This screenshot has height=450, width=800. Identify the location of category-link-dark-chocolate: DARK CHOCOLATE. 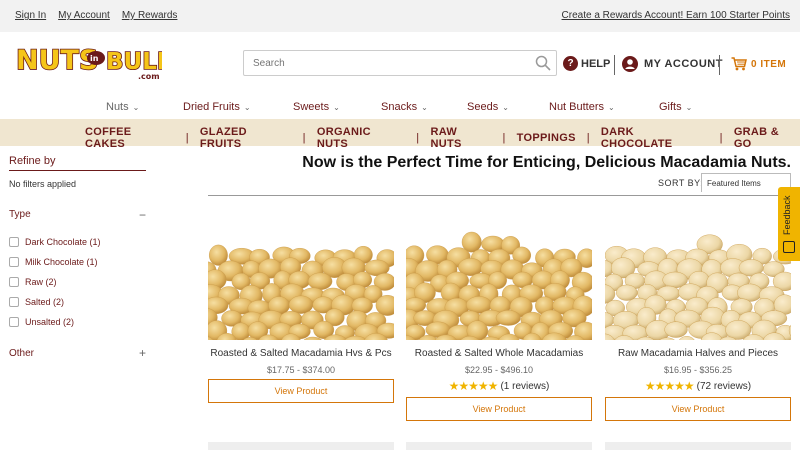
(655, 138).